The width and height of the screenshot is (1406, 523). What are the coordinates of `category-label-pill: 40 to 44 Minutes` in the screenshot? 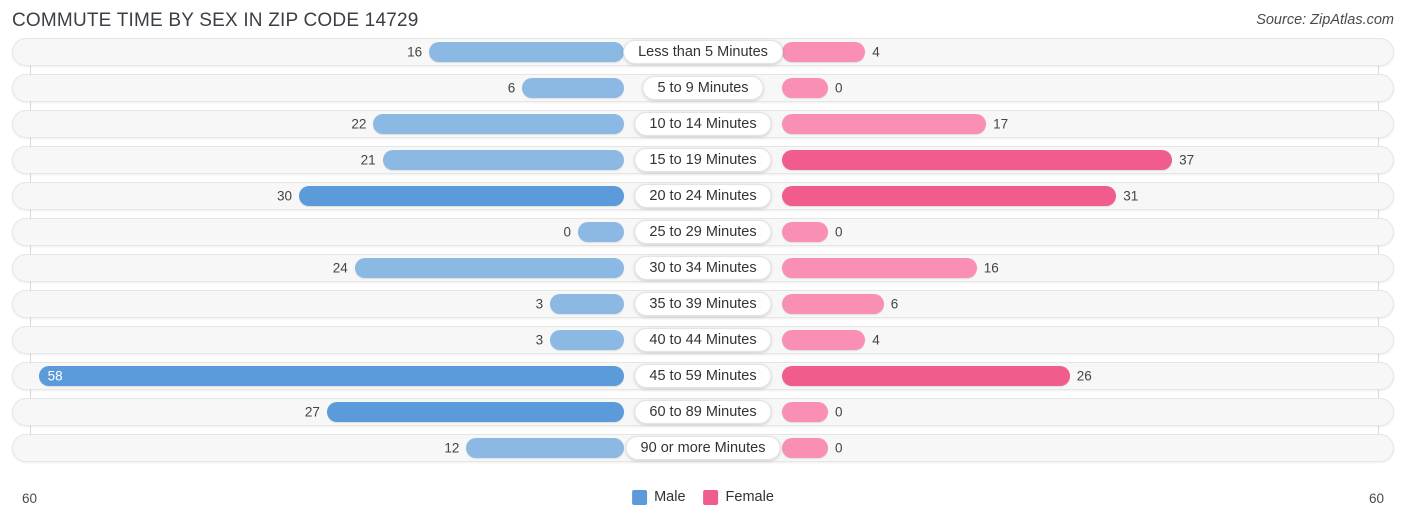 It's located at (703, 340).